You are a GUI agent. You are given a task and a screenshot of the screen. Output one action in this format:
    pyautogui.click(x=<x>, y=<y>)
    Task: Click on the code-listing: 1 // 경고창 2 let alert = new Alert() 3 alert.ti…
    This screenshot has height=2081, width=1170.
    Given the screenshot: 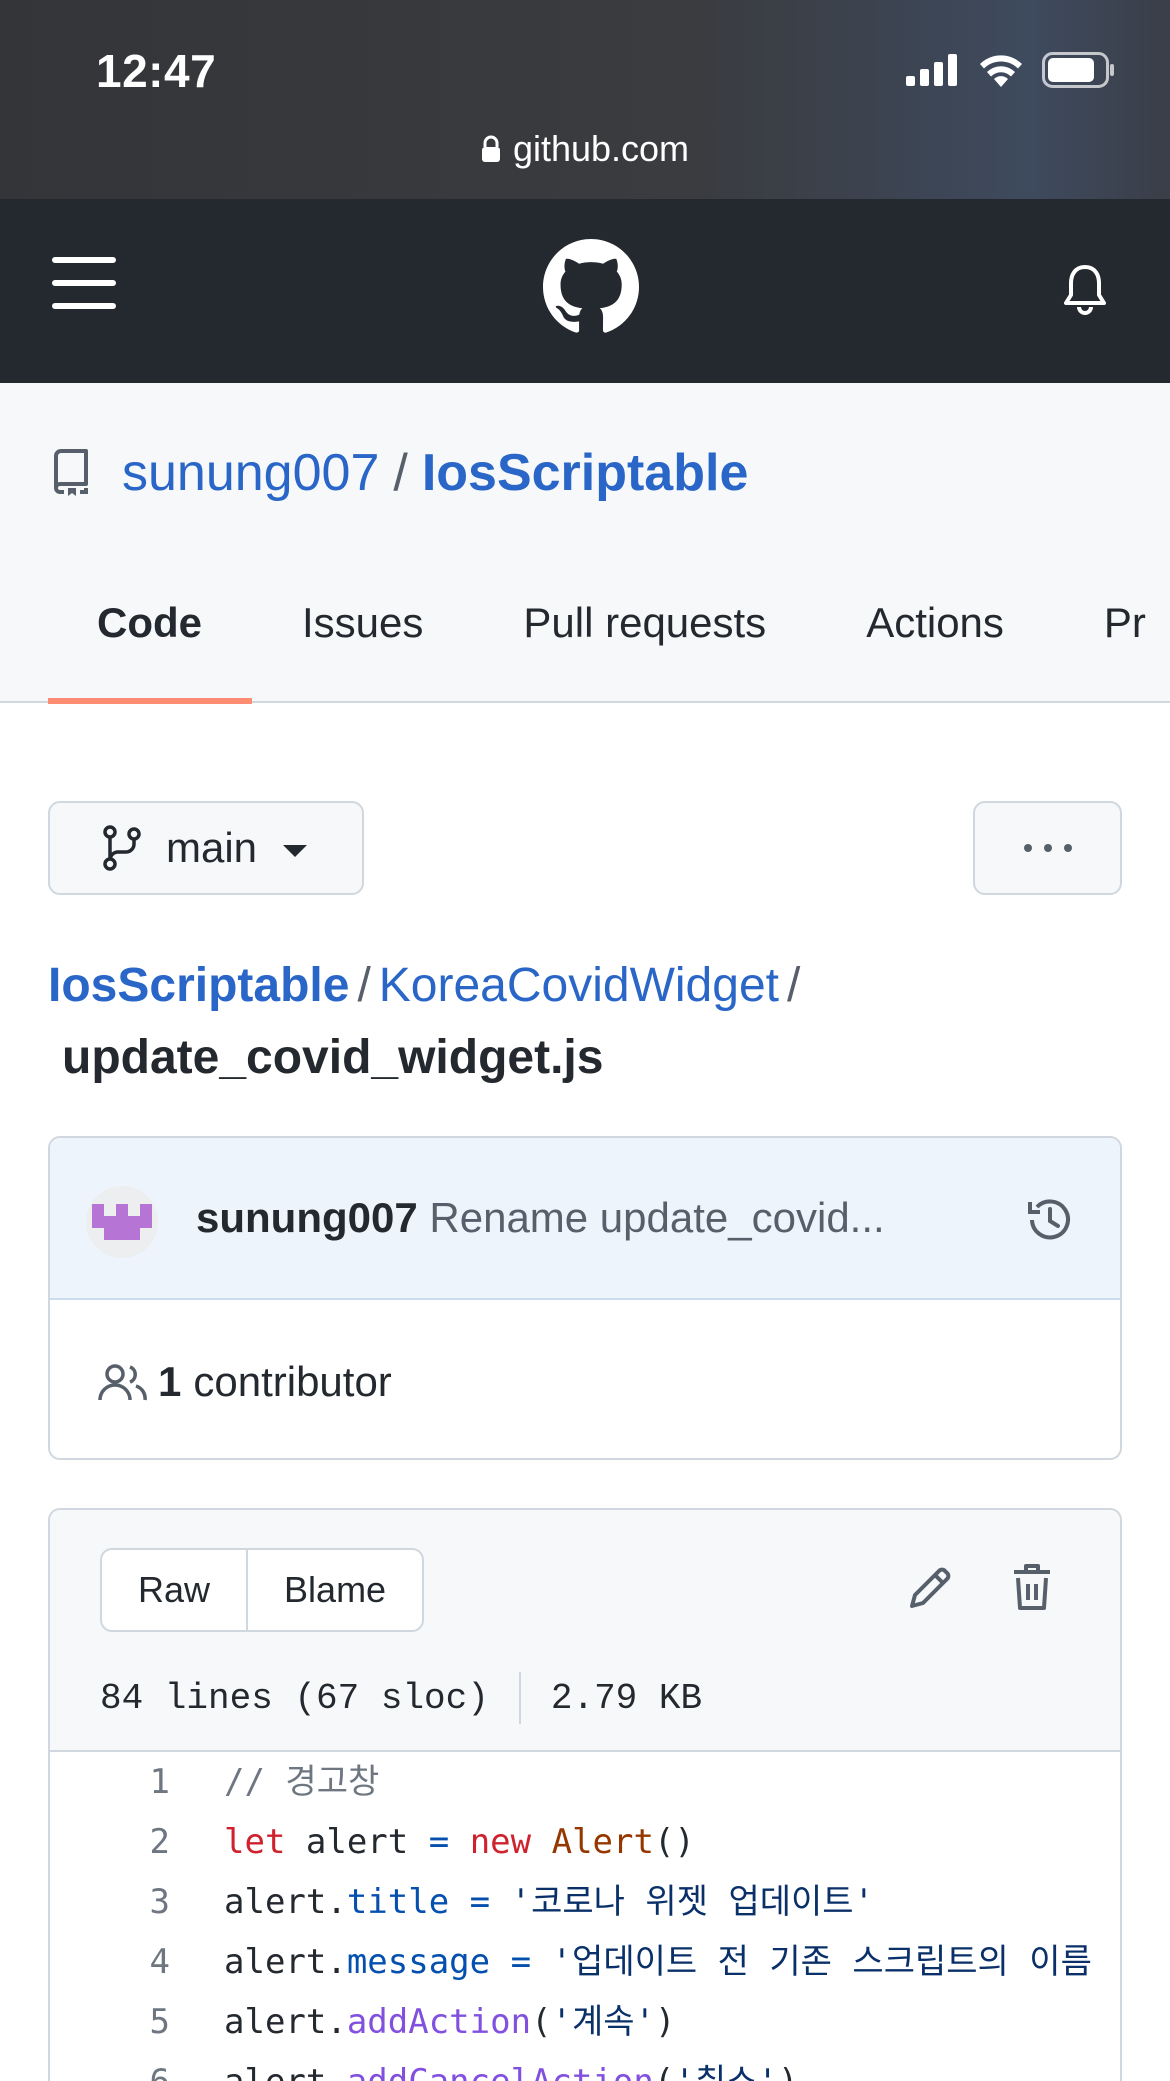 What is the action you would take?
    pyautogui.click(x=585, y=1916)
    